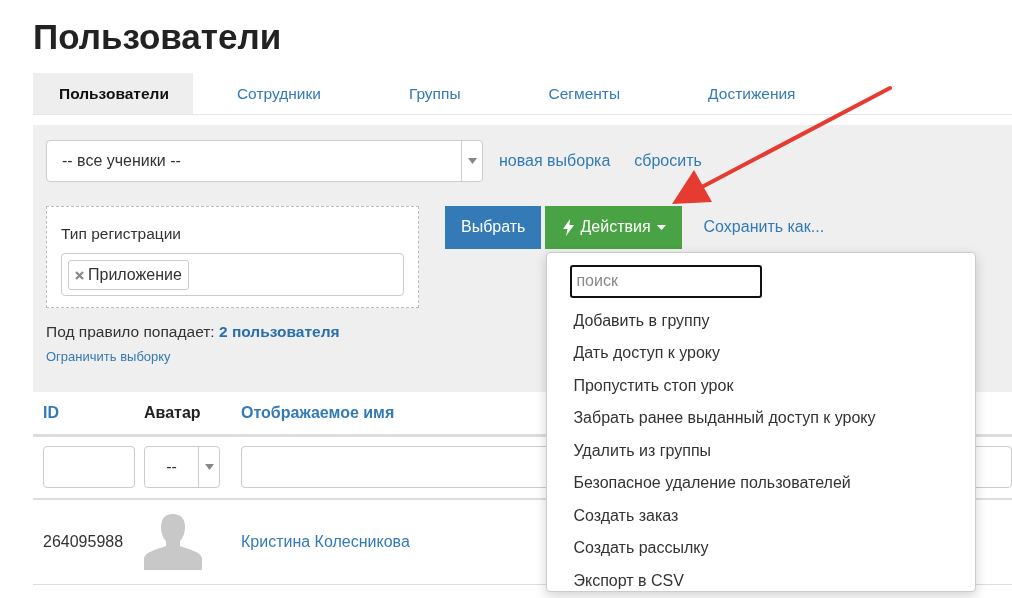 The height and width of the screenshot is (598, 1012). What do you see at coordinates (172, 412) in the screenshot?
I see `column-header: Аватар` at bounding box center [172, 412].